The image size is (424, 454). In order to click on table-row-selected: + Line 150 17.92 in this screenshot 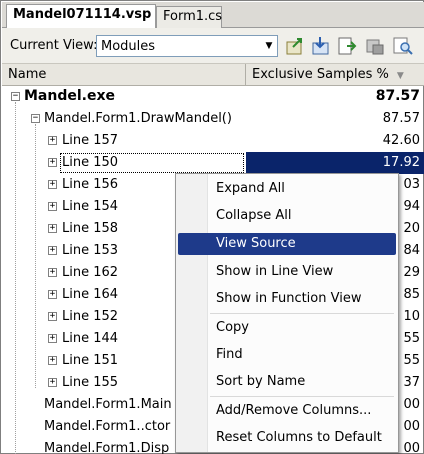, I will do `click(213, 163)`.